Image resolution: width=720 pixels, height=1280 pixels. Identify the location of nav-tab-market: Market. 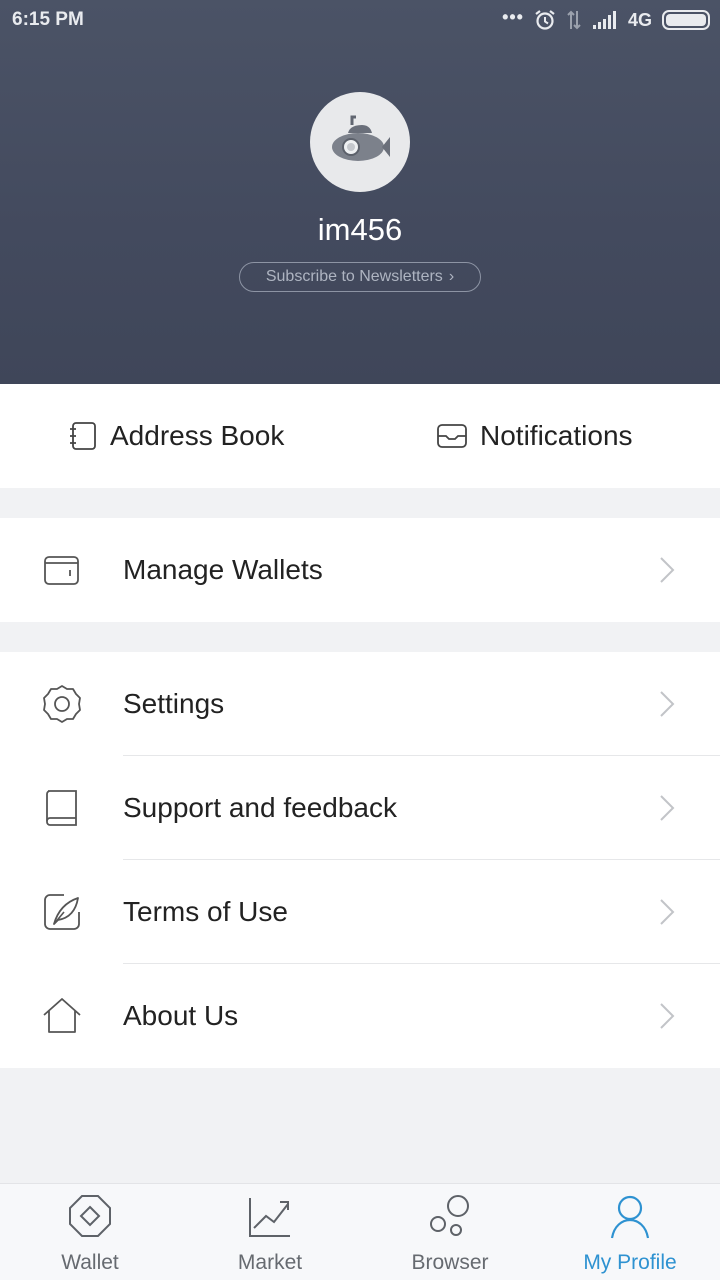
(270, 1232).